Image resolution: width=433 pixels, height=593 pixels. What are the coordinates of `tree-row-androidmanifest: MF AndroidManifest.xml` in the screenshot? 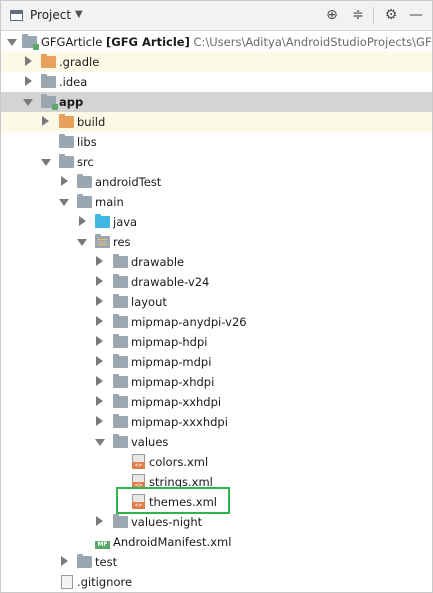 It's located at (216, 542).